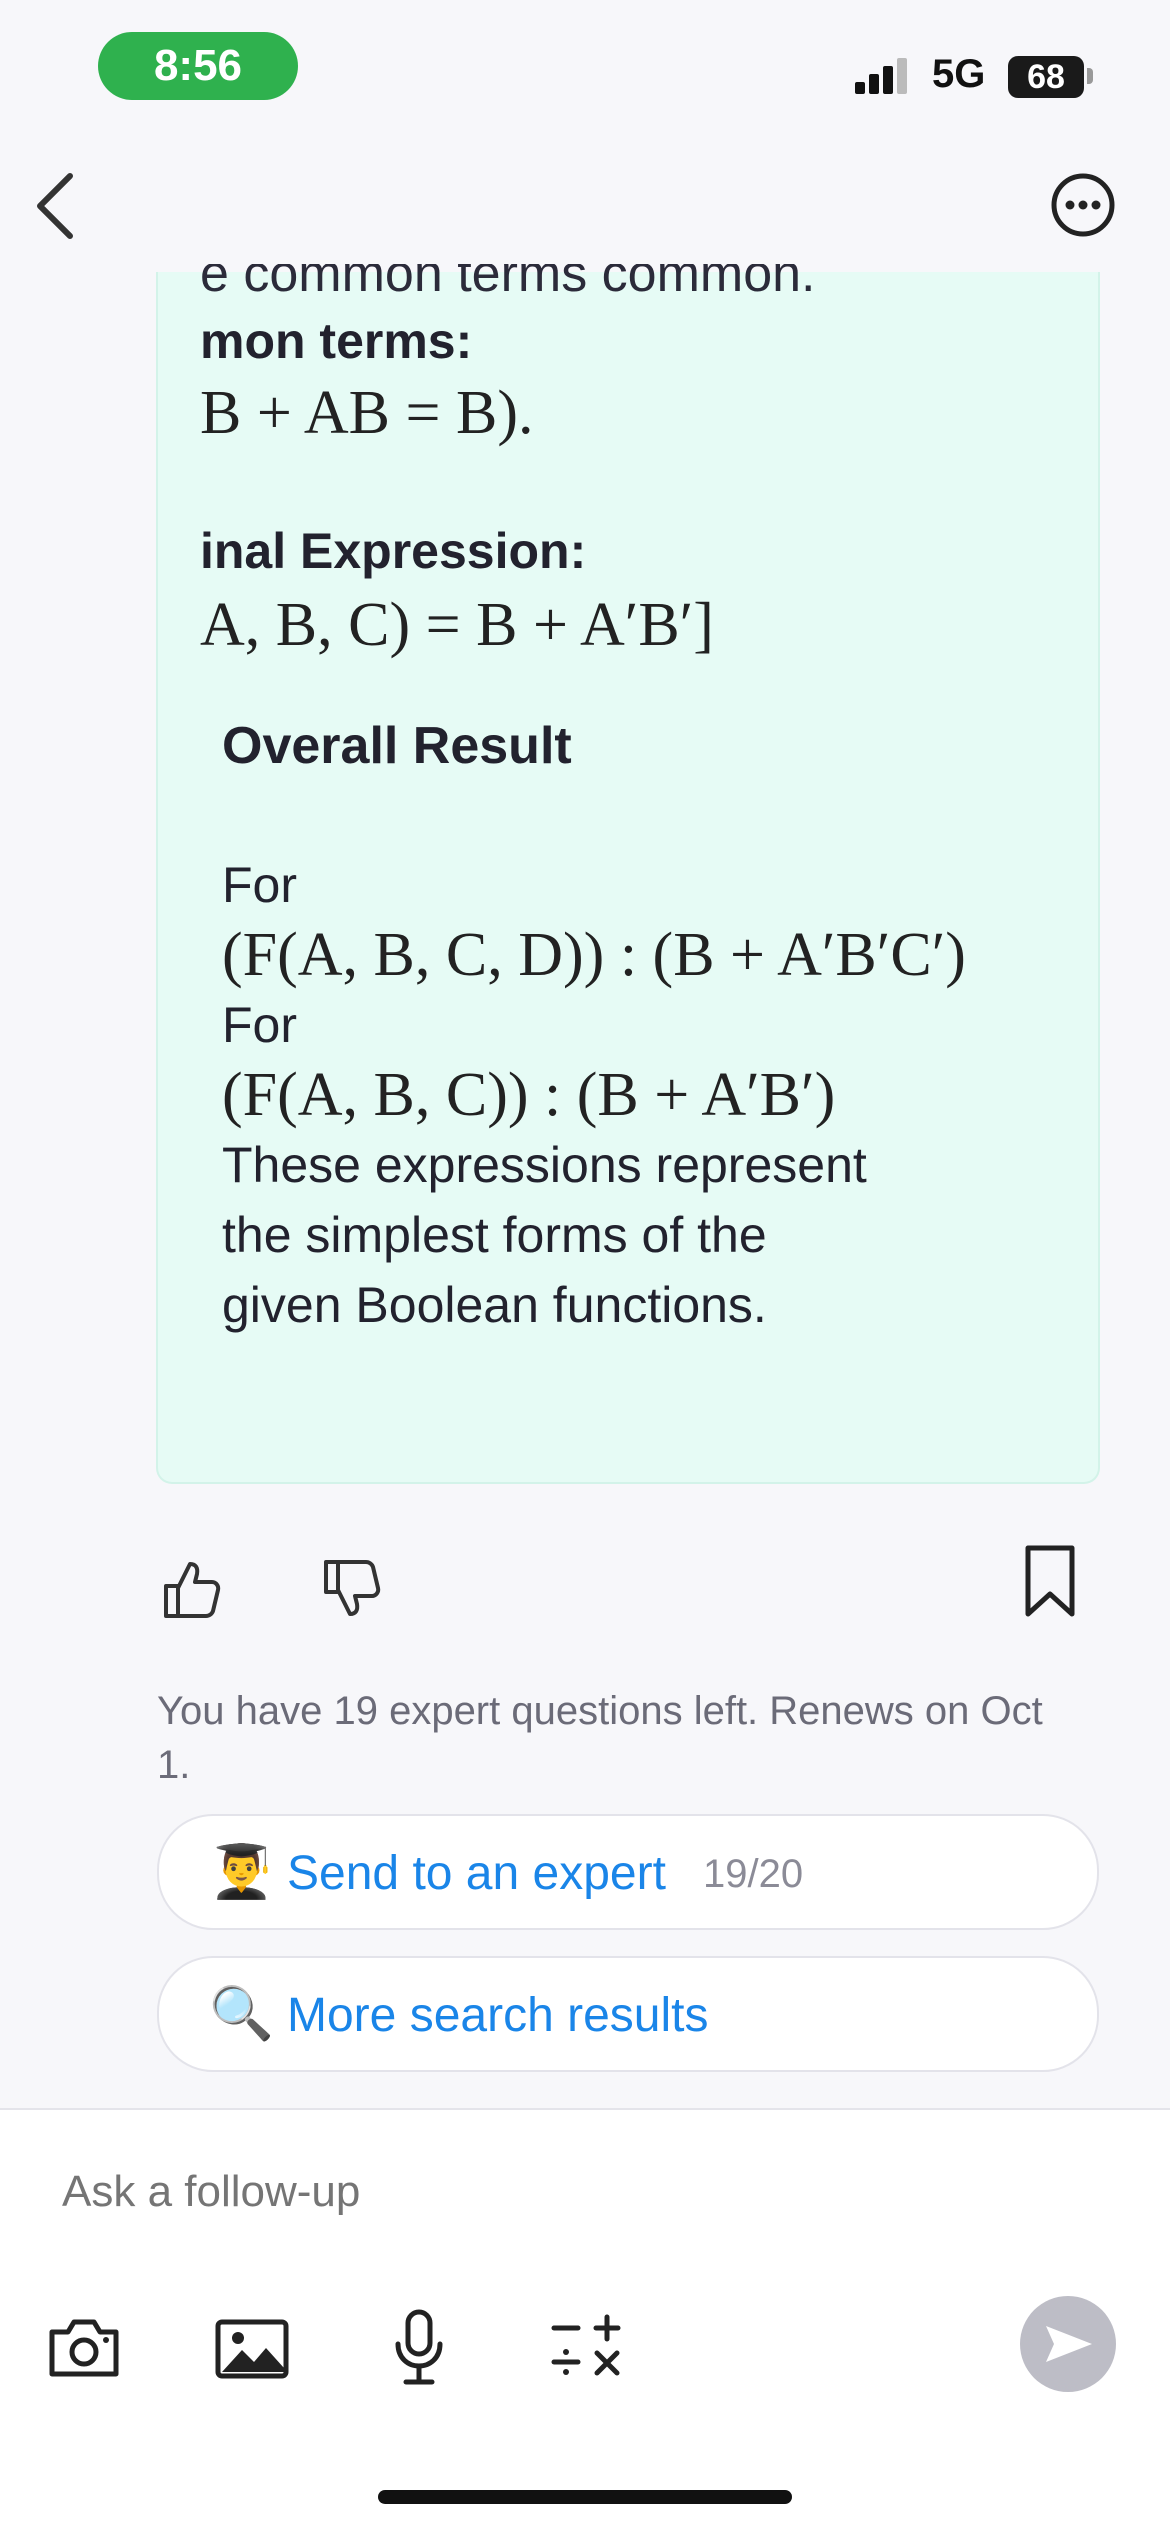 The width and height of the screenshot is (1170, 2534). What do you see at coordinates (544, 1165) in the screenshot?
I see `summary-line: These expressions represent` at bounding box center [544, 1165].